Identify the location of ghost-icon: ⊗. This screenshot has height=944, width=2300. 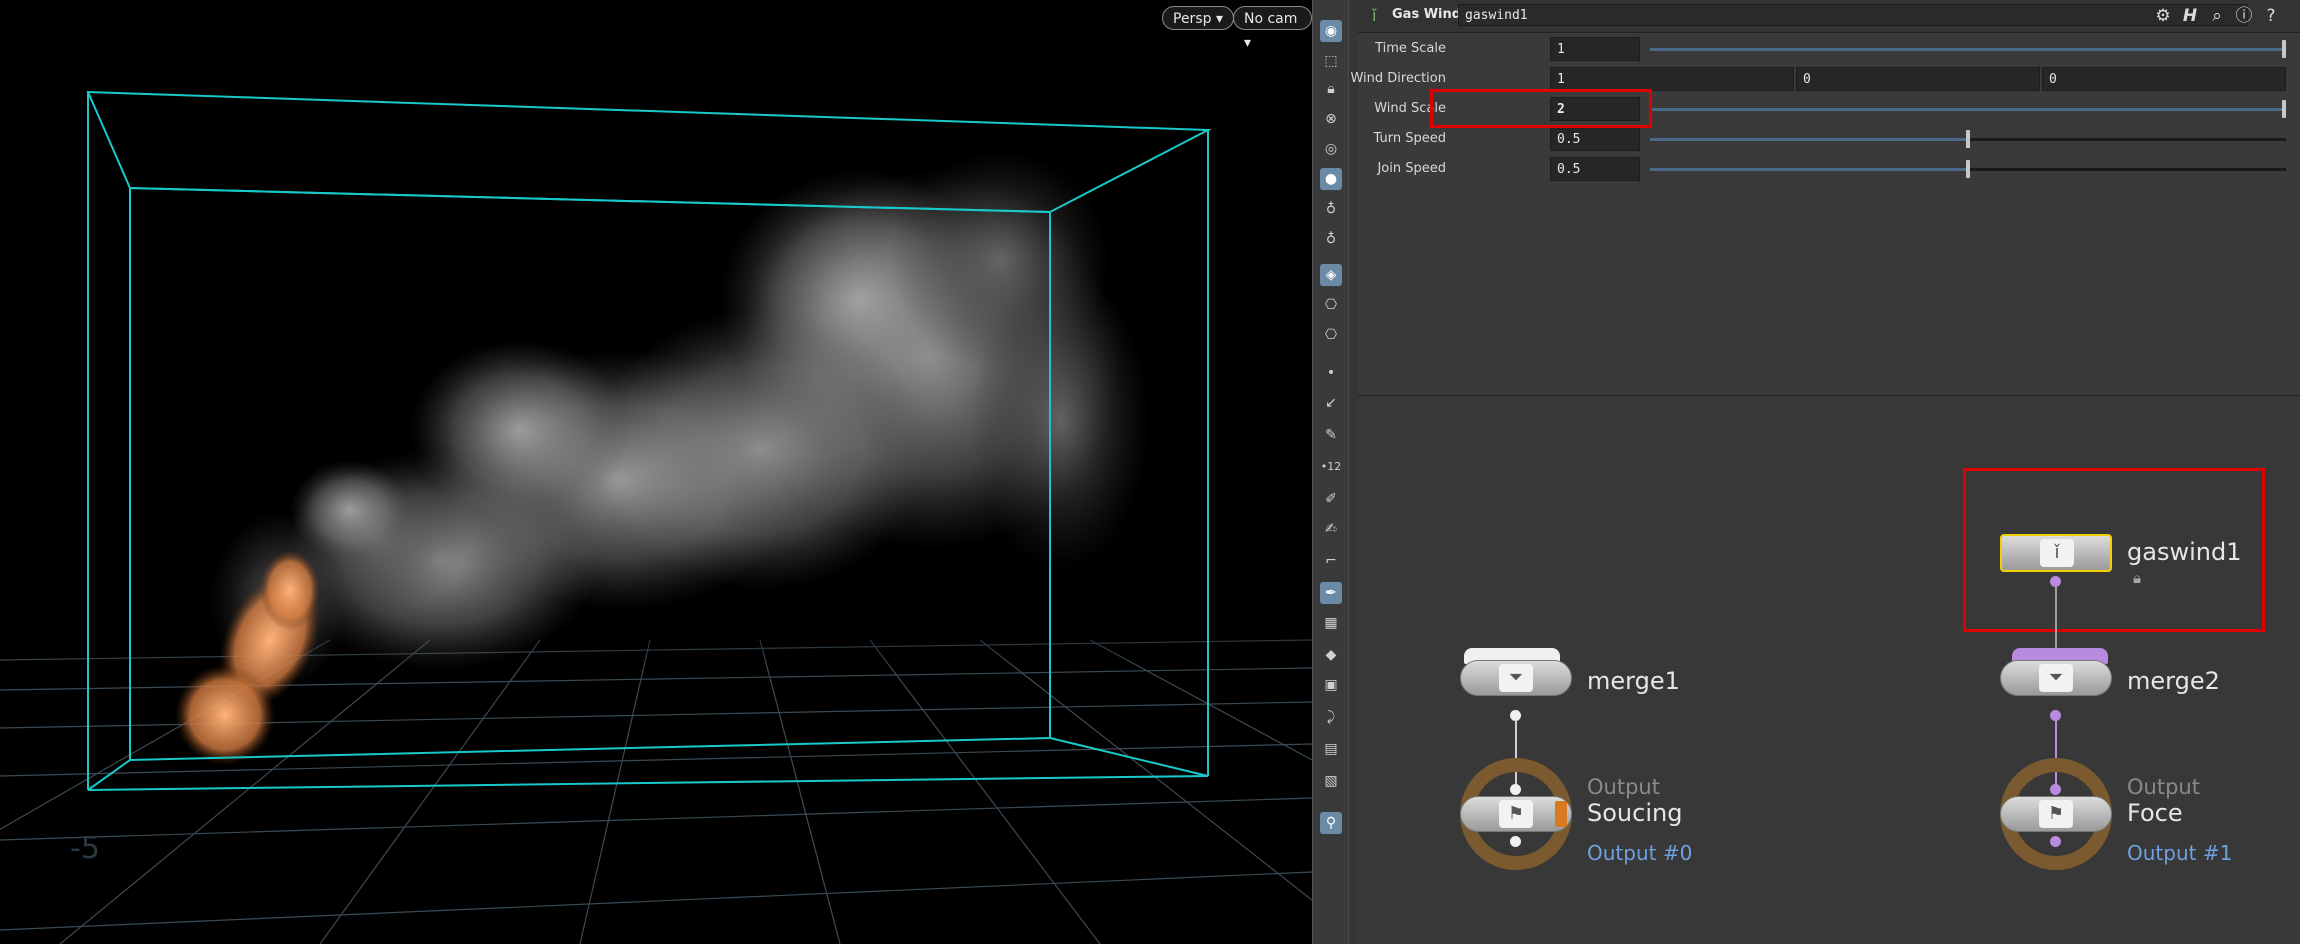
(1331, 119).